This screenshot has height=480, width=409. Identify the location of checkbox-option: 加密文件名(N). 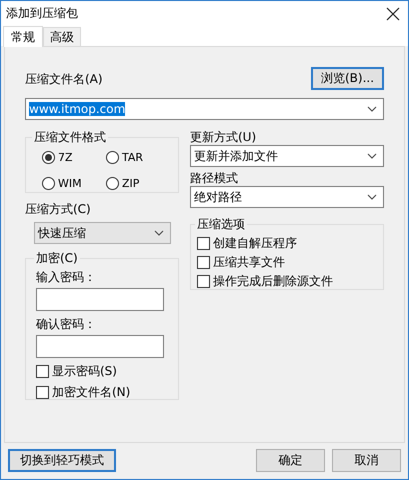
(102, 392).